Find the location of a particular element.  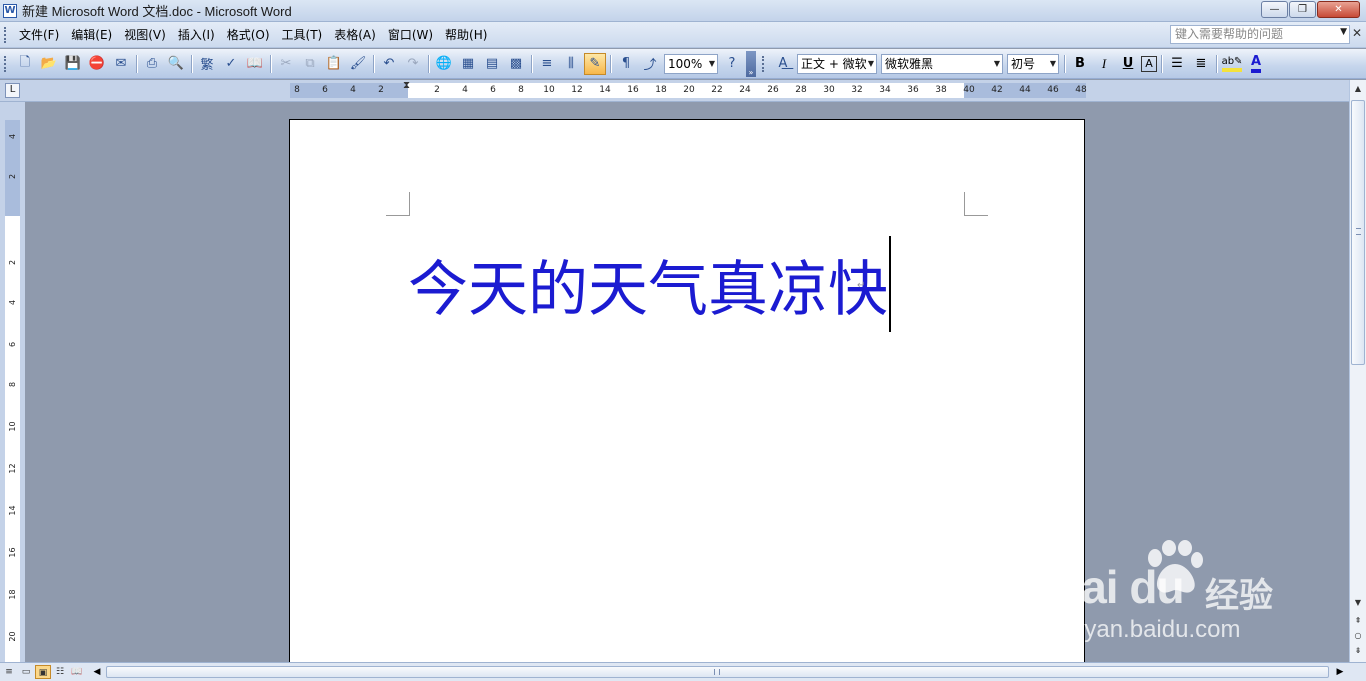

vertical-scroll-thumb is located at coordinates (1358, 232).